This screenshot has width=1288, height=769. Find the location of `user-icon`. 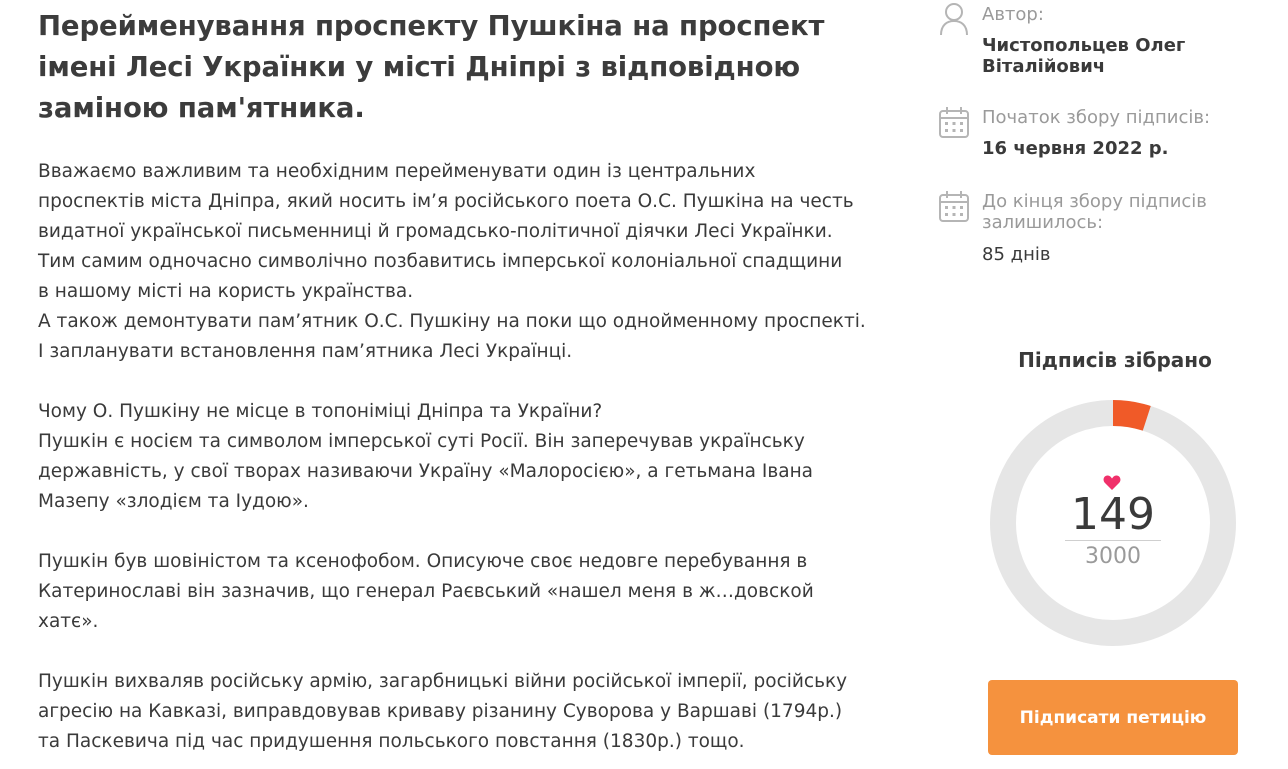

user-icon is located at coordinates (954, 19).